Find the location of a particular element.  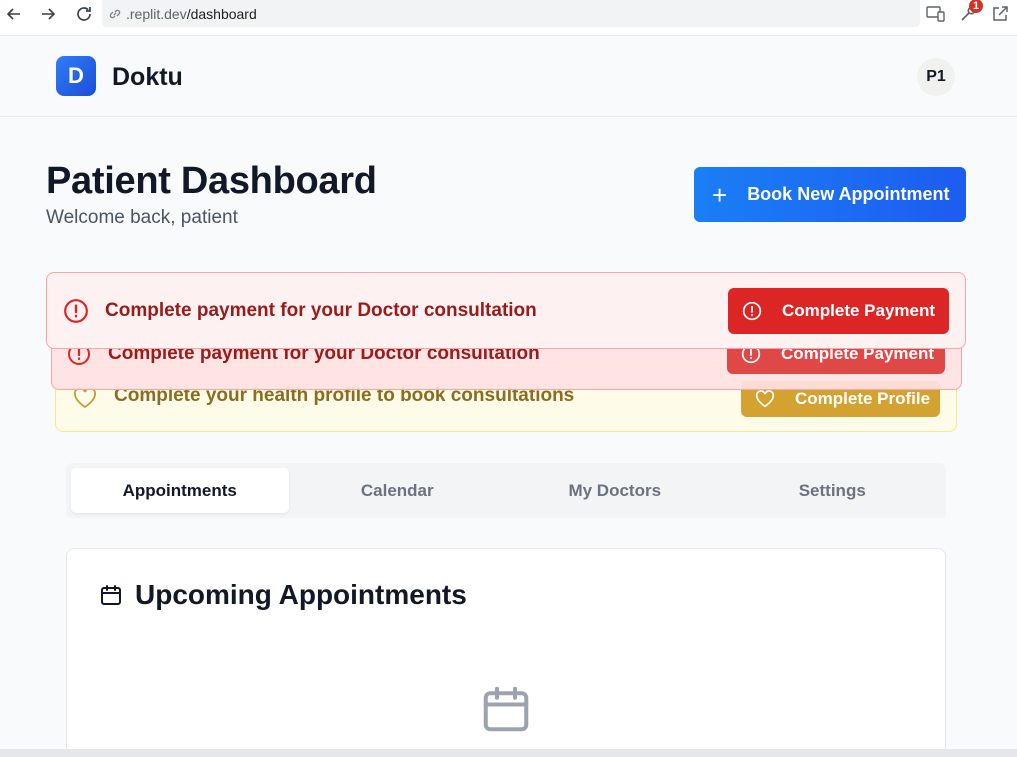

reload-icon is located at coordinates (84, 14).